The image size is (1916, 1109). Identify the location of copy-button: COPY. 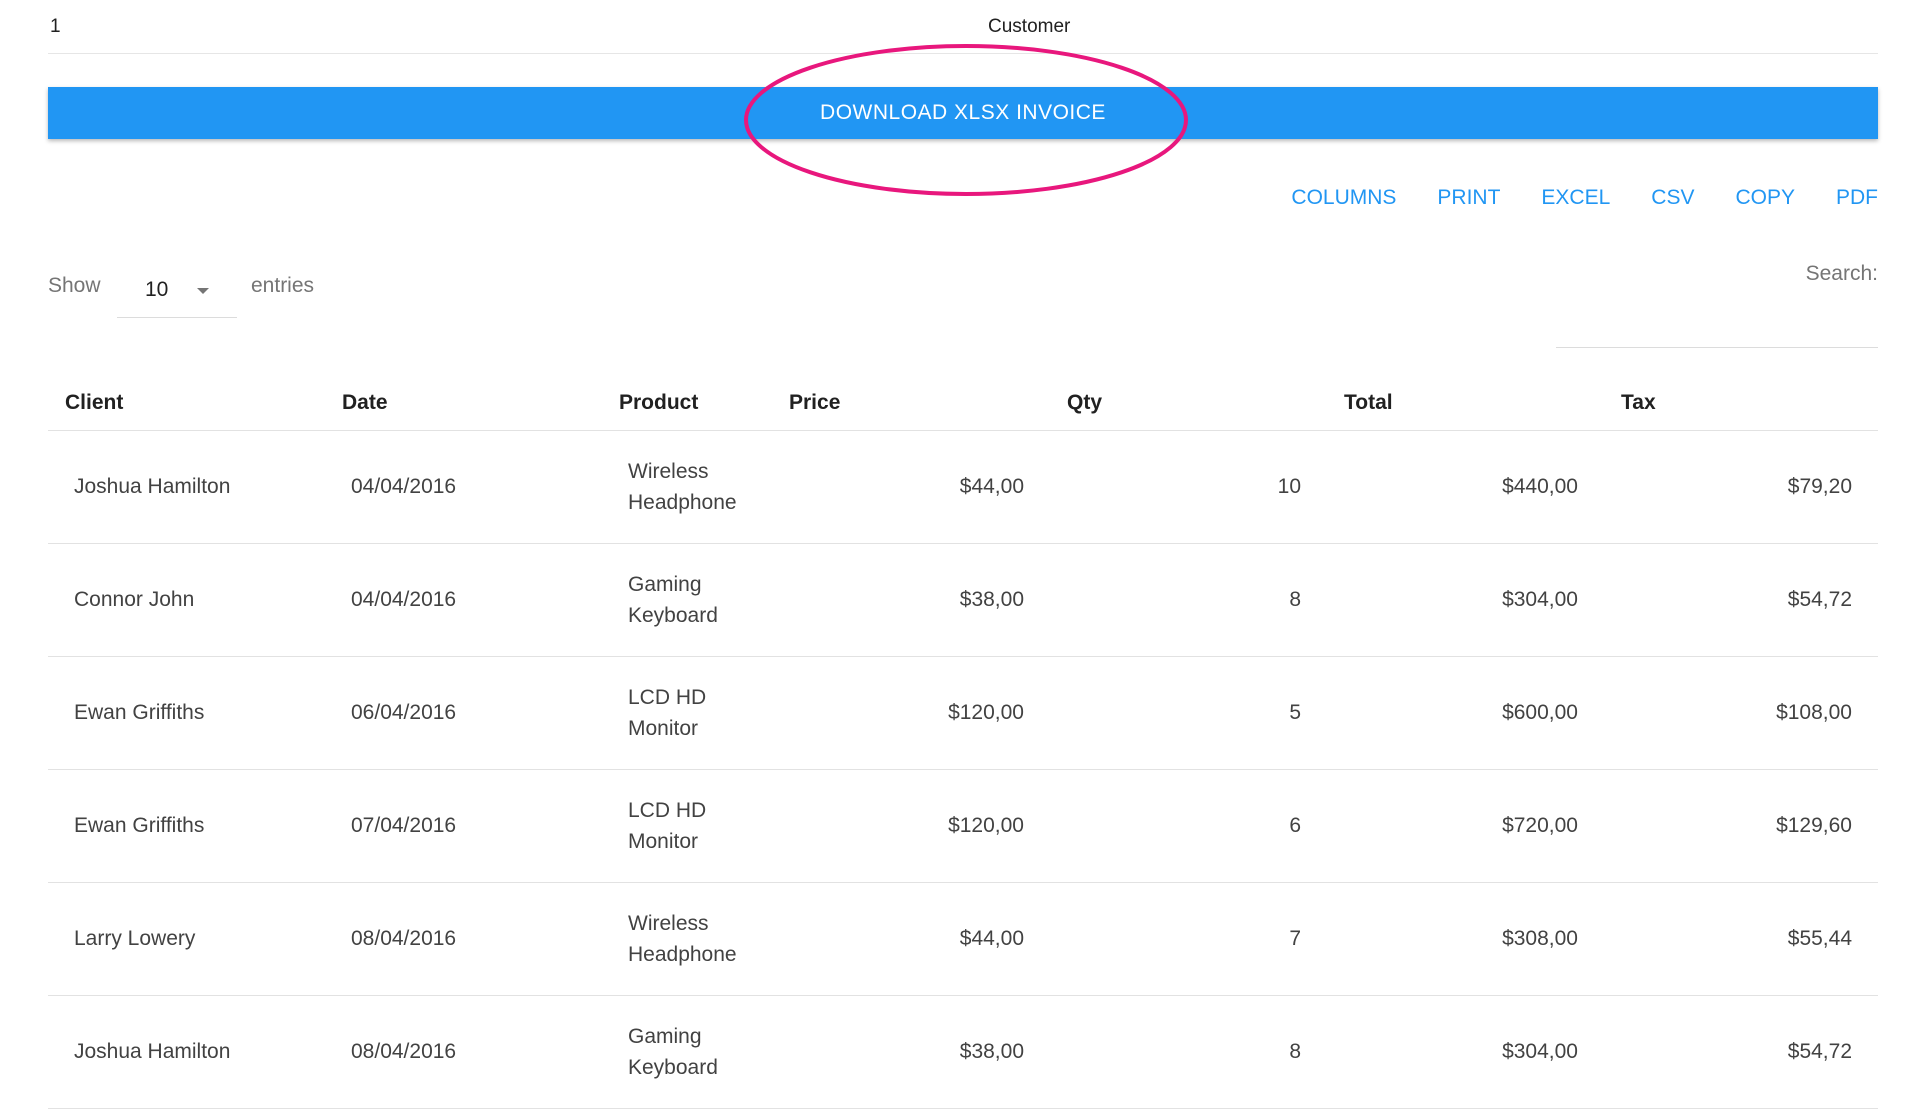
(1765, 198).